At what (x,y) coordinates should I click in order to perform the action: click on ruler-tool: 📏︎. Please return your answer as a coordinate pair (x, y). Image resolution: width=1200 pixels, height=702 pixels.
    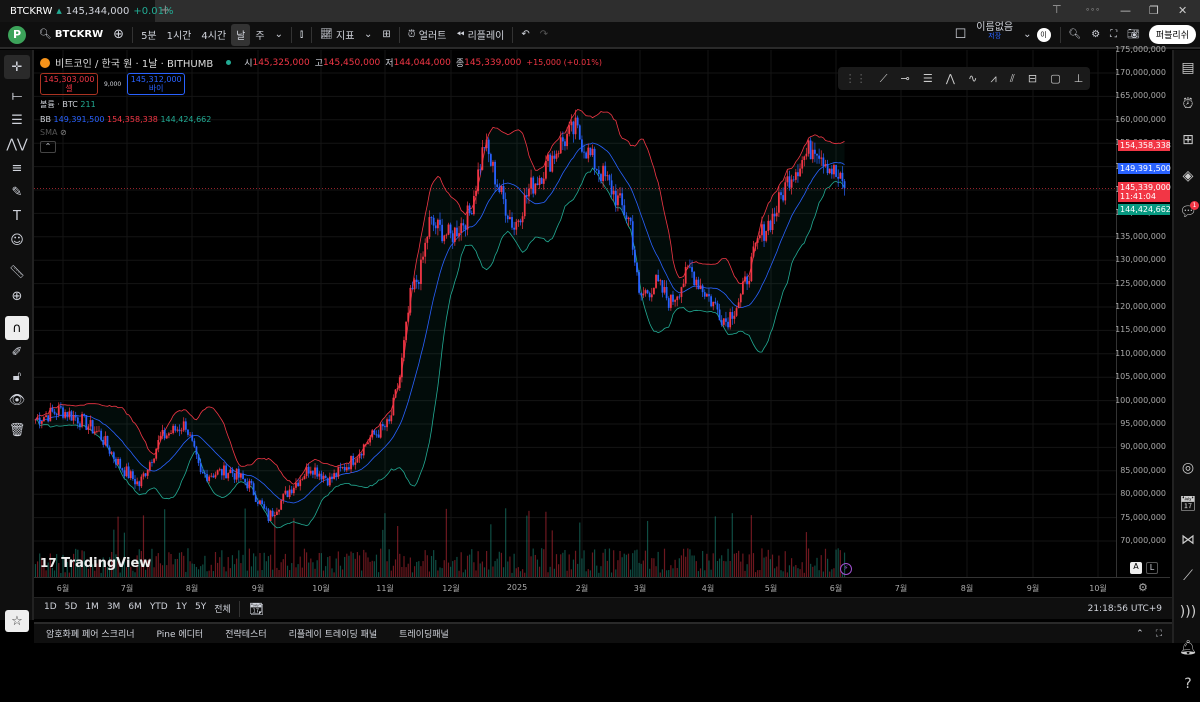
    Looking at the image, I should click on (17, 272).